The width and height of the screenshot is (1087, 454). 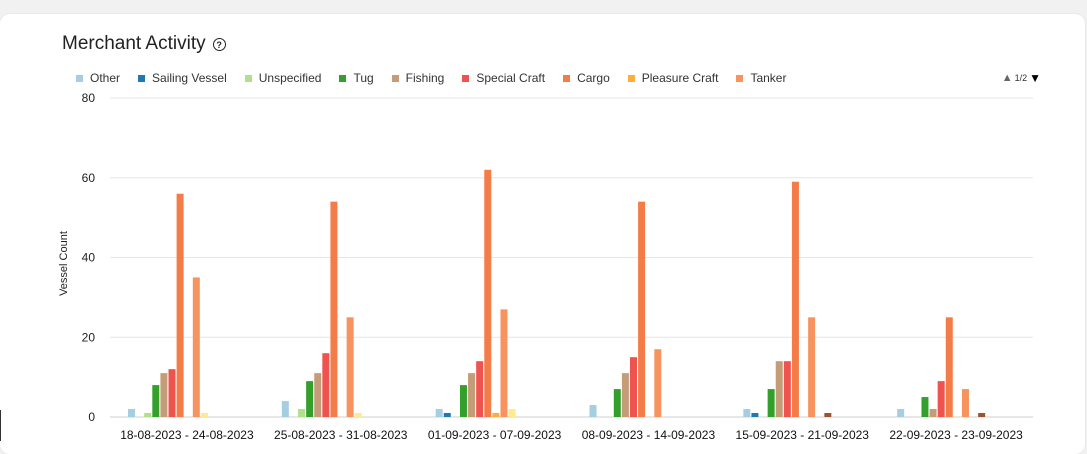 What do you see at coordinates (649, 434) in the screenshot?
I see `x-tick-label: 08-09-2023 - 14-09-2023` at bounding box center [649, 434].